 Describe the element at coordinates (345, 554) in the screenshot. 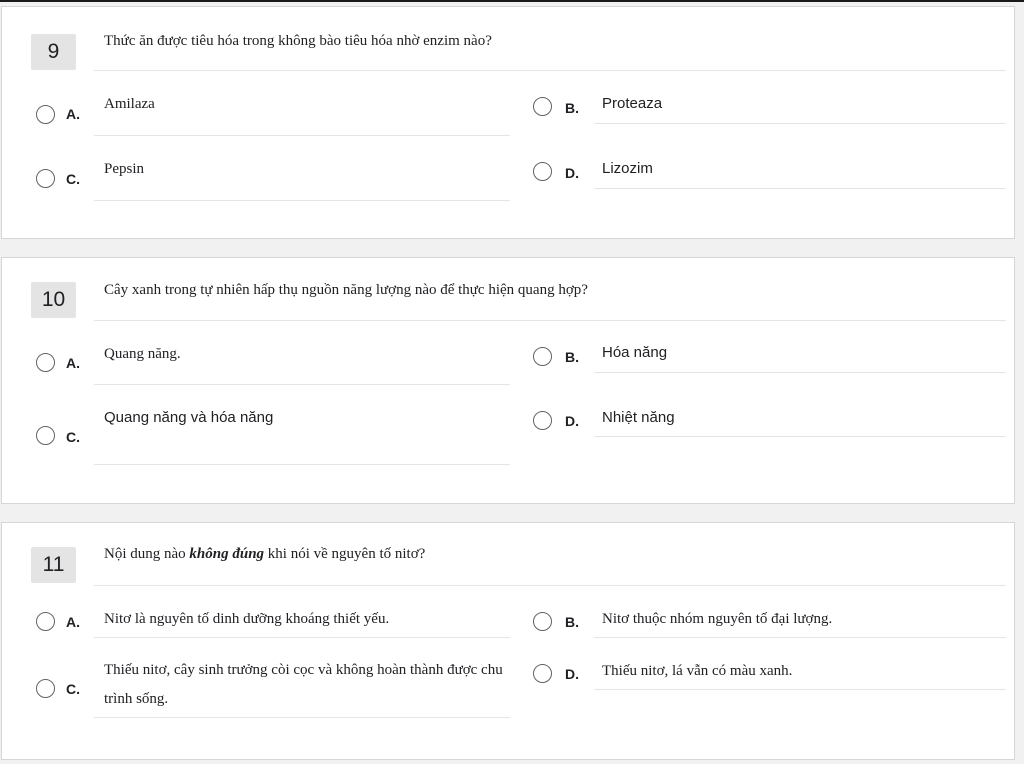

I see `question-text-part: khi nói về nguyên tố nitơ?` at that location.